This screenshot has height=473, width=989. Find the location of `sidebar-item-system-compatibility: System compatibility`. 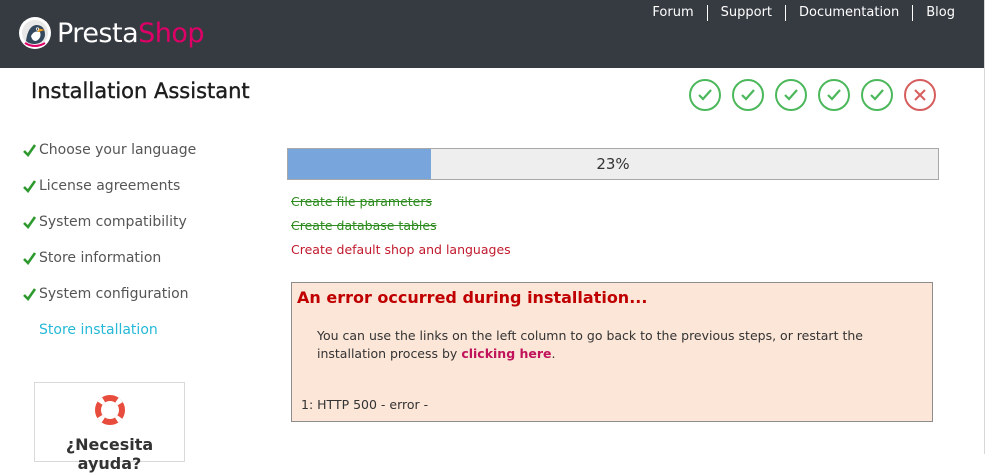

sidebar-item-system-compatibility: System compatibility is located at coordinates (109, 232).